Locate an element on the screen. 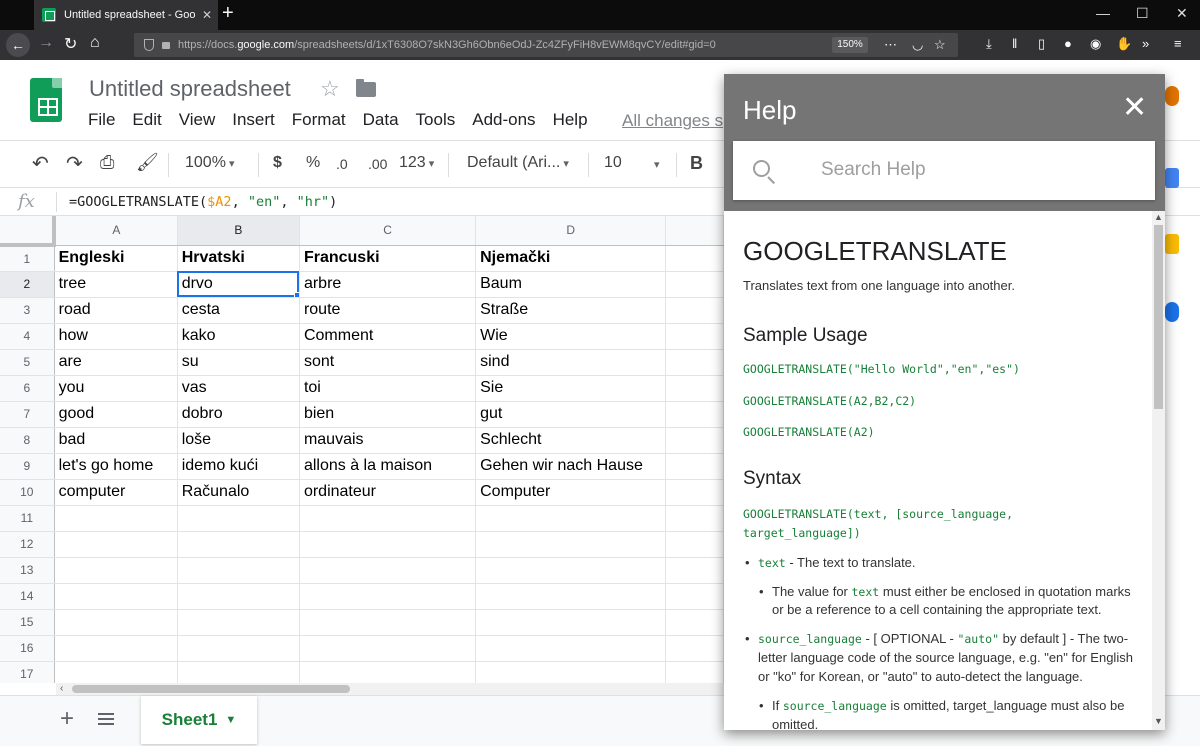  add-sheet-icon: + is located at coordinates (67, 719).